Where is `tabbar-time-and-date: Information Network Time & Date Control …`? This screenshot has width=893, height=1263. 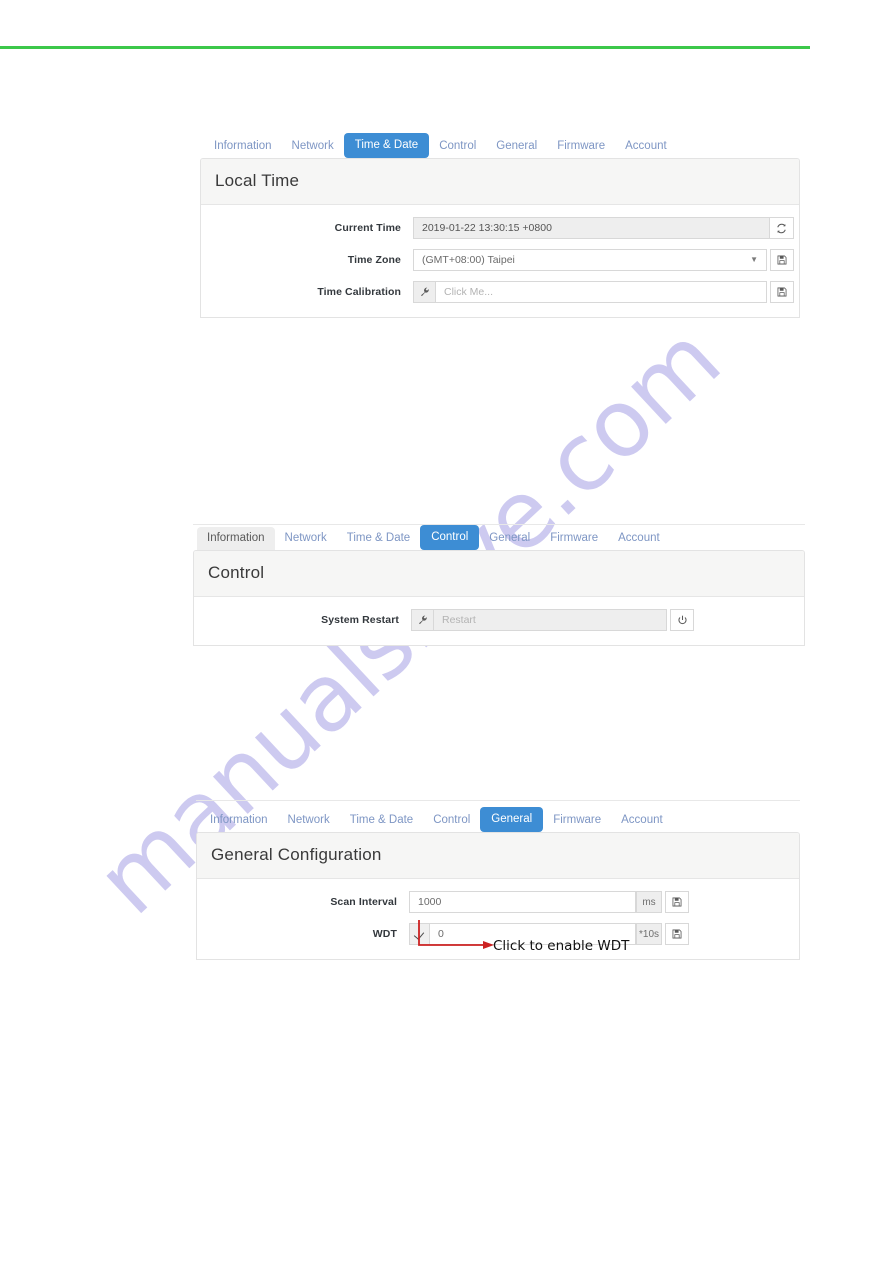
tabbar-time-and-date: Information Network Time & Date Control … is located at coordinates (500, 145).